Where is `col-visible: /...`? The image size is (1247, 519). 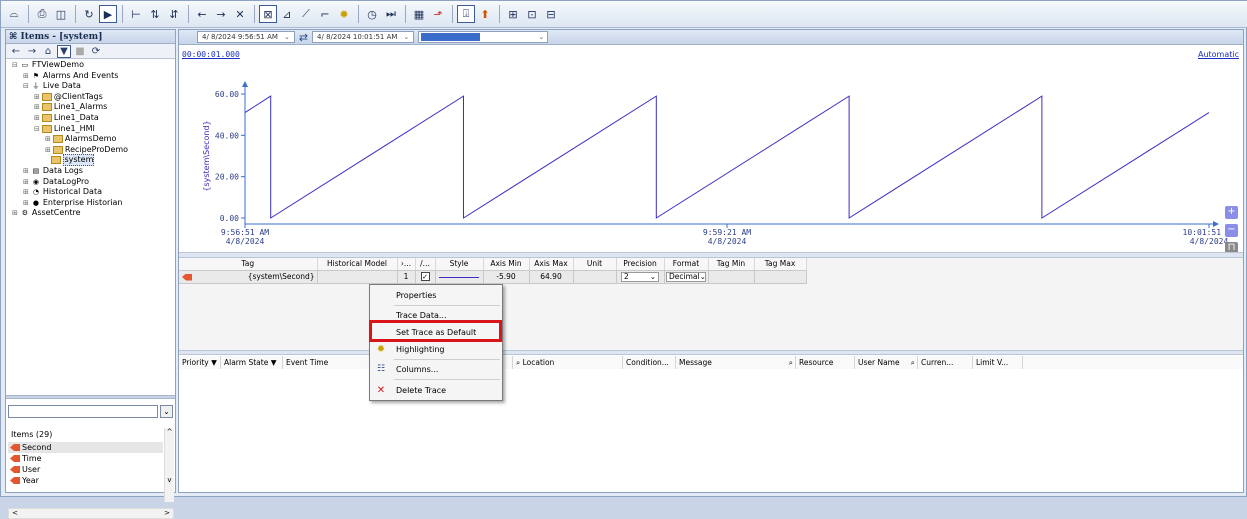 col-visible: /... is located at coordinates (425, 264).